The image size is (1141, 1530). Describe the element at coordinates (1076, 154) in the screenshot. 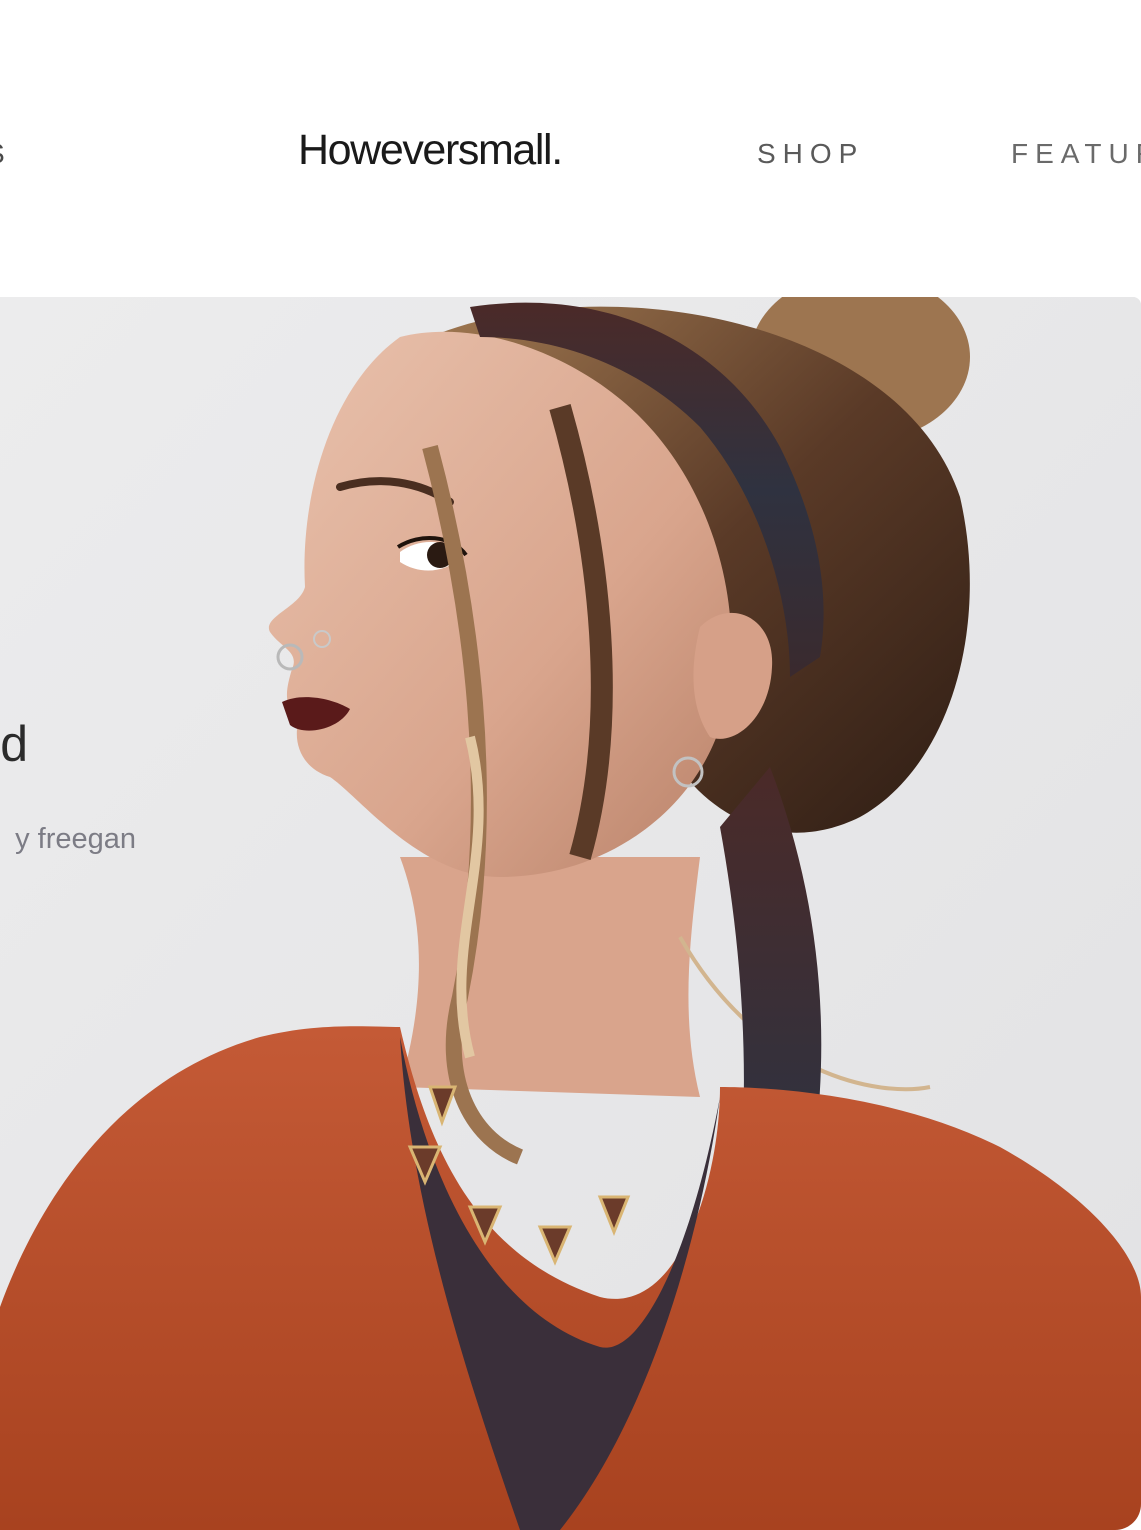

I see `nav-link-features: FEATUR` at that location.